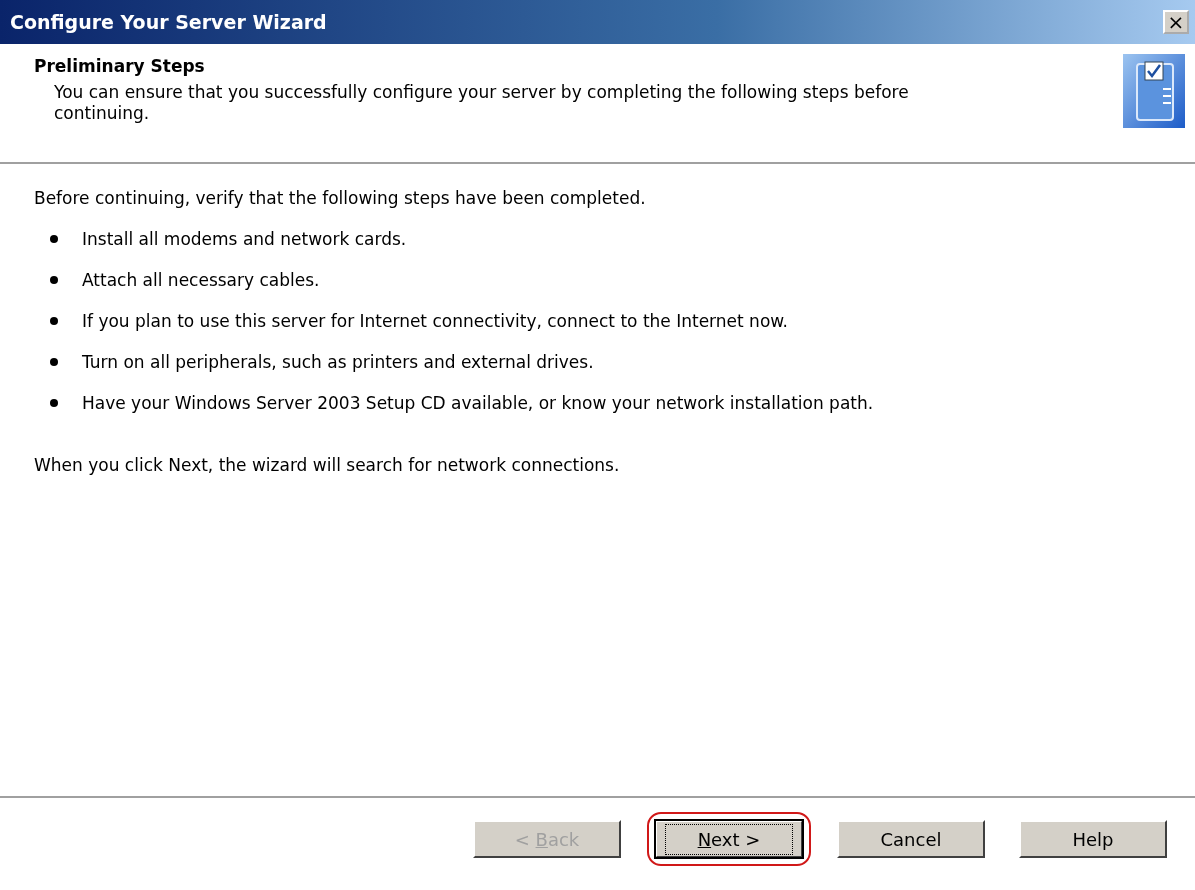  What do you see at coordinates (482, 103) in the screenshot?
I see `page-description: You can ensure that you successfully configure your server by completing the following steps before continuing.` at bounding box center [482, 103].